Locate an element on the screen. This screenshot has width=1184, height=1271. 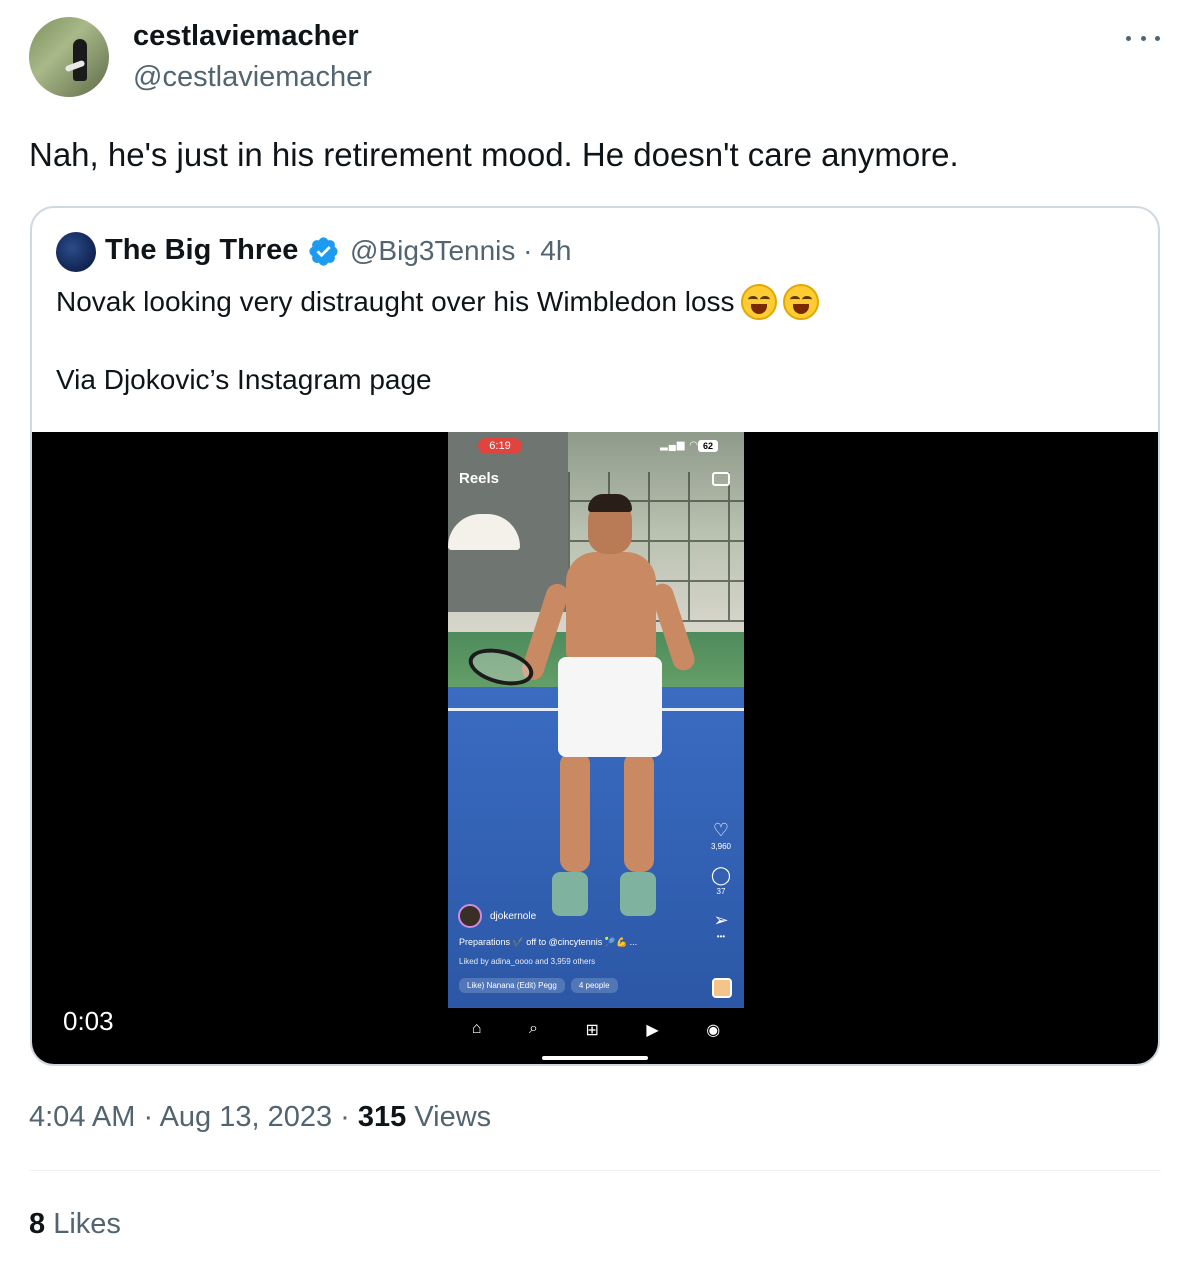
author-display-name: cestlaviemacher is located at coordinates (246, 36).